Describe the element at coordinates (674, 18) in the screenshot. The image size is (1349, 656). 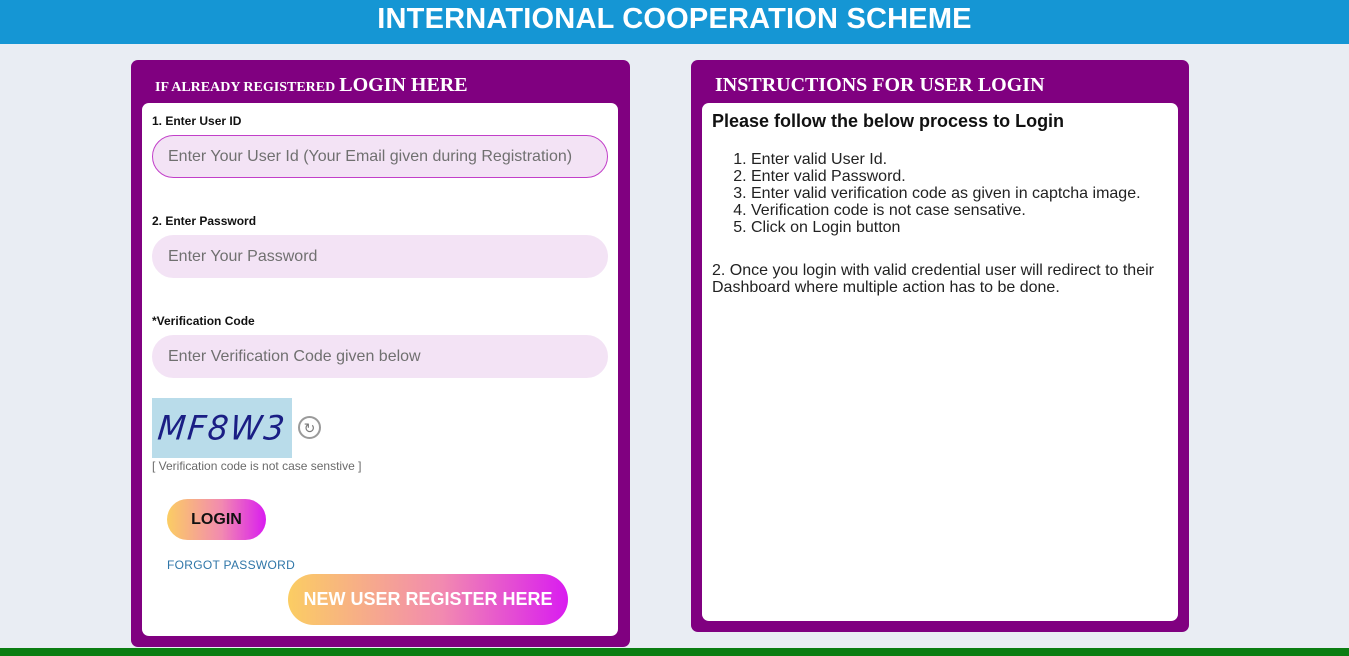
I see `page-title: INTERNATIONAL COOPERATION SCHEME` at that location.